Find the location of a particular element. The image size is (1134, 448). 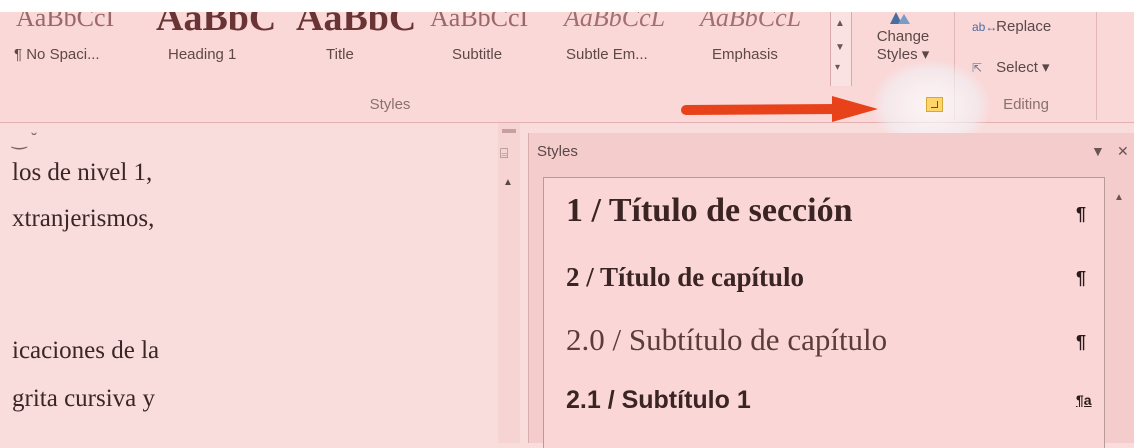

group-label-styles: Styles is located at coordinates (390, 104).